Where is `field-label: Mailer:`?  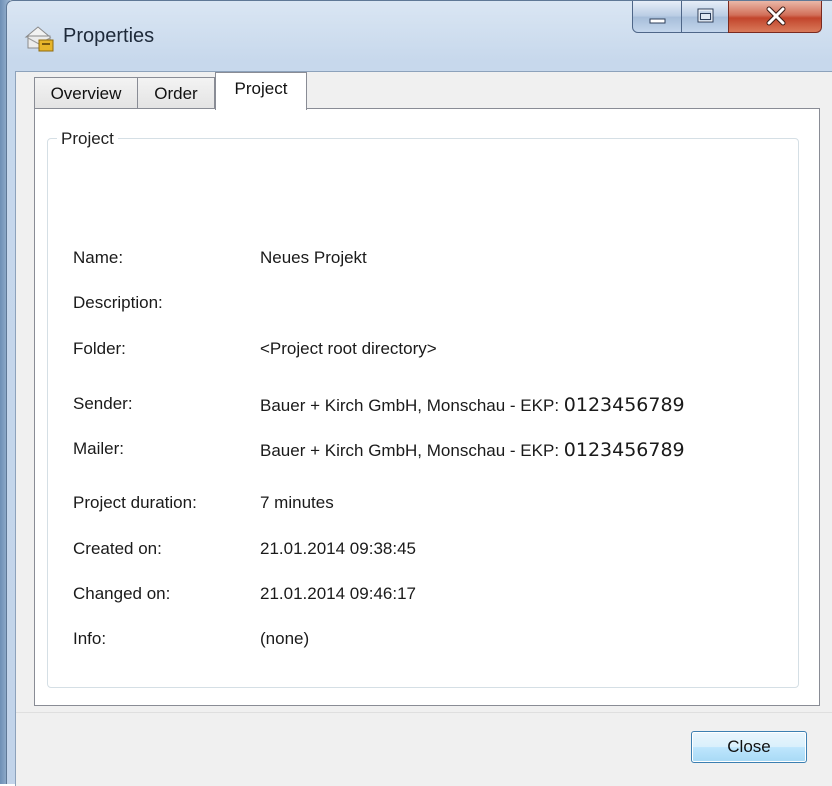
field-label: Mailer: is located at coordinates (99, 448).